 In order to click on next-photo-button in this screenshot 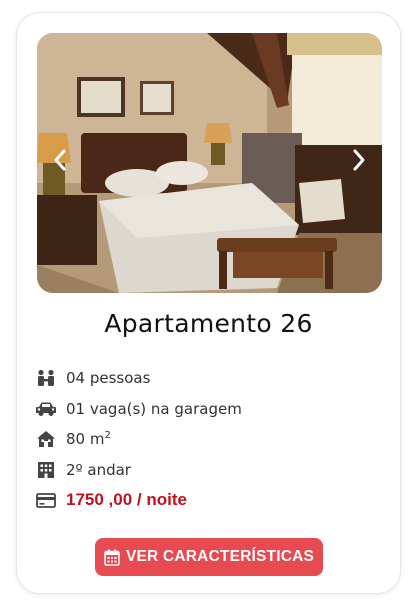, I will do `click(359, 160)`.